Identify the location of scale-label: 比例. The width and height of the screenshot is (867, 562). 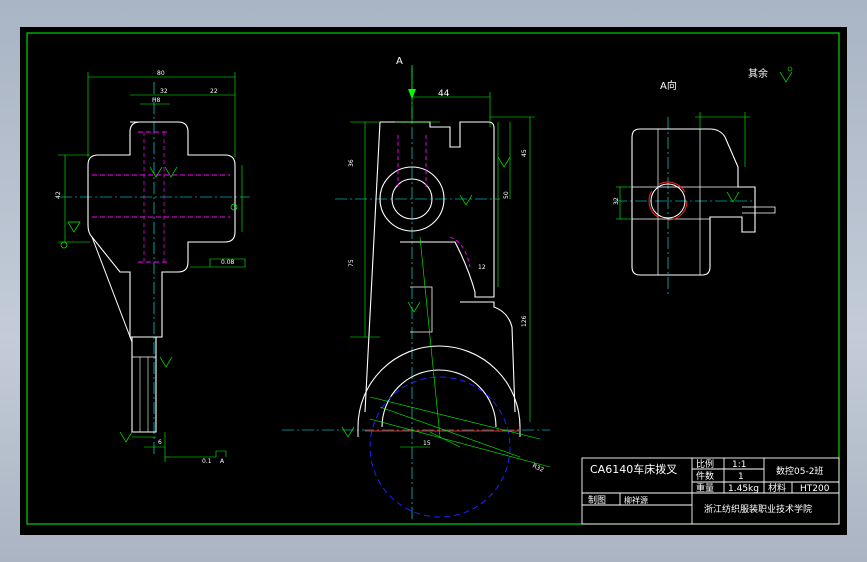
(705, 464).